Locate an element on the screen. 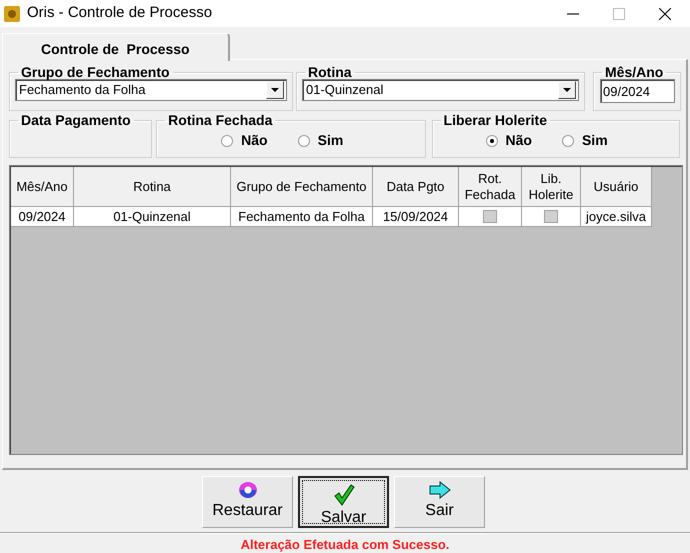 This screenshot has height=553, width=690. table-cell: 01-Quinzenal is located at coordinates (152, 217).